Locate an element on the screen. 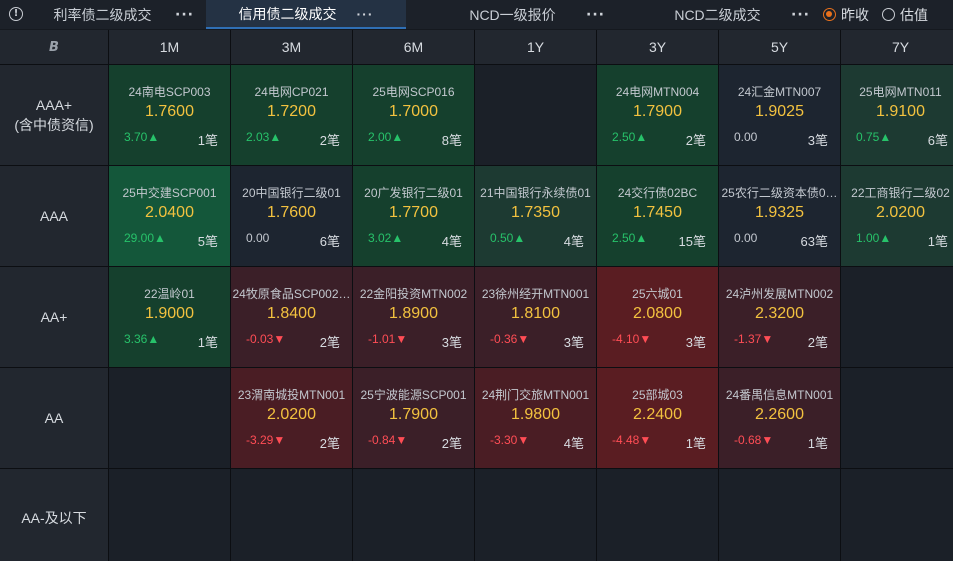 Image resolution: width=953 pixels, height=561 pixels. bond-name: 20广发银行二级01 is located at coordinates (413, 193).